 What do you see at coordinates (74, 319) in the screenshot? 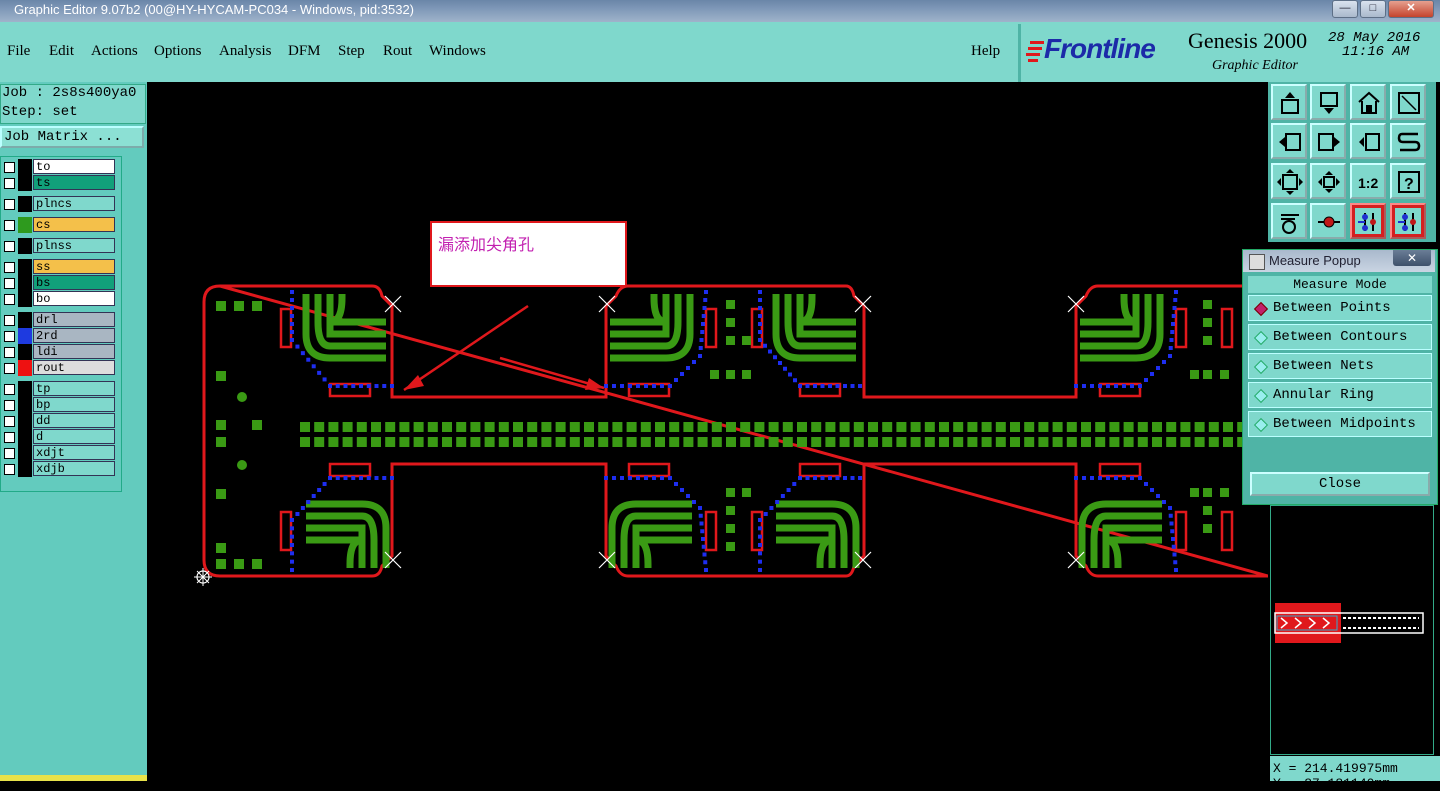
I see `layer-name: drl` at bounding box center [74, 319].